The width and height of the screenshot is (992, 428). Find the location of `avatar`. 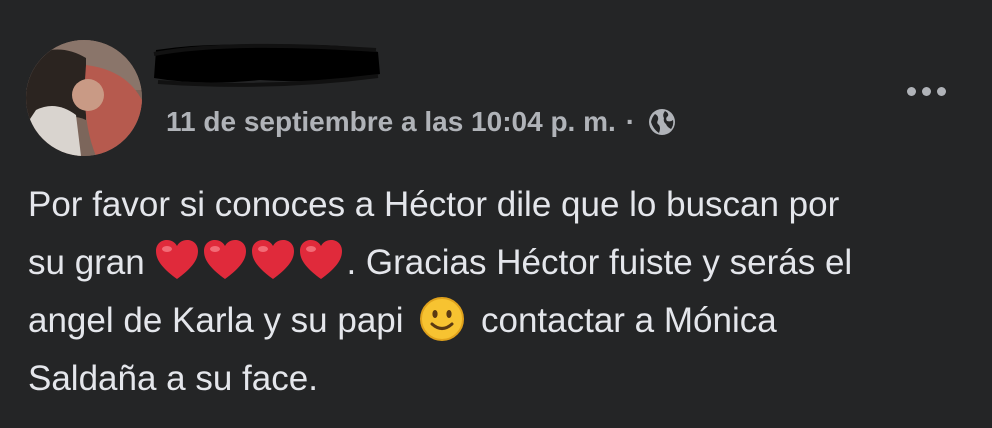

avatar is located at coordinates (84, 98).